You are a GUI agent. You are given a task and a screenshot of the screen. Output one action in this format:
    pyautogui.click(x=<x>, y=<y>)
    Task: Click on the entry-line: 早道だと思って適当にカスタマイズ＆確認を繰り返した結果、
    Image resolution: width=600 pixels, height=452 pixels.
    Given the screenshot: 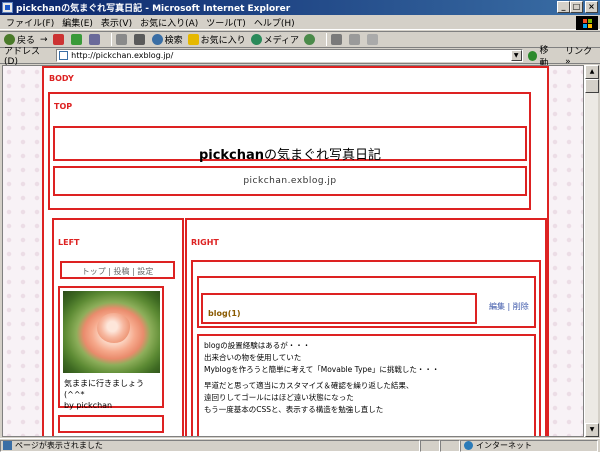 What is the action you would take?
    pyautogui.click(x=309, y=385)
    